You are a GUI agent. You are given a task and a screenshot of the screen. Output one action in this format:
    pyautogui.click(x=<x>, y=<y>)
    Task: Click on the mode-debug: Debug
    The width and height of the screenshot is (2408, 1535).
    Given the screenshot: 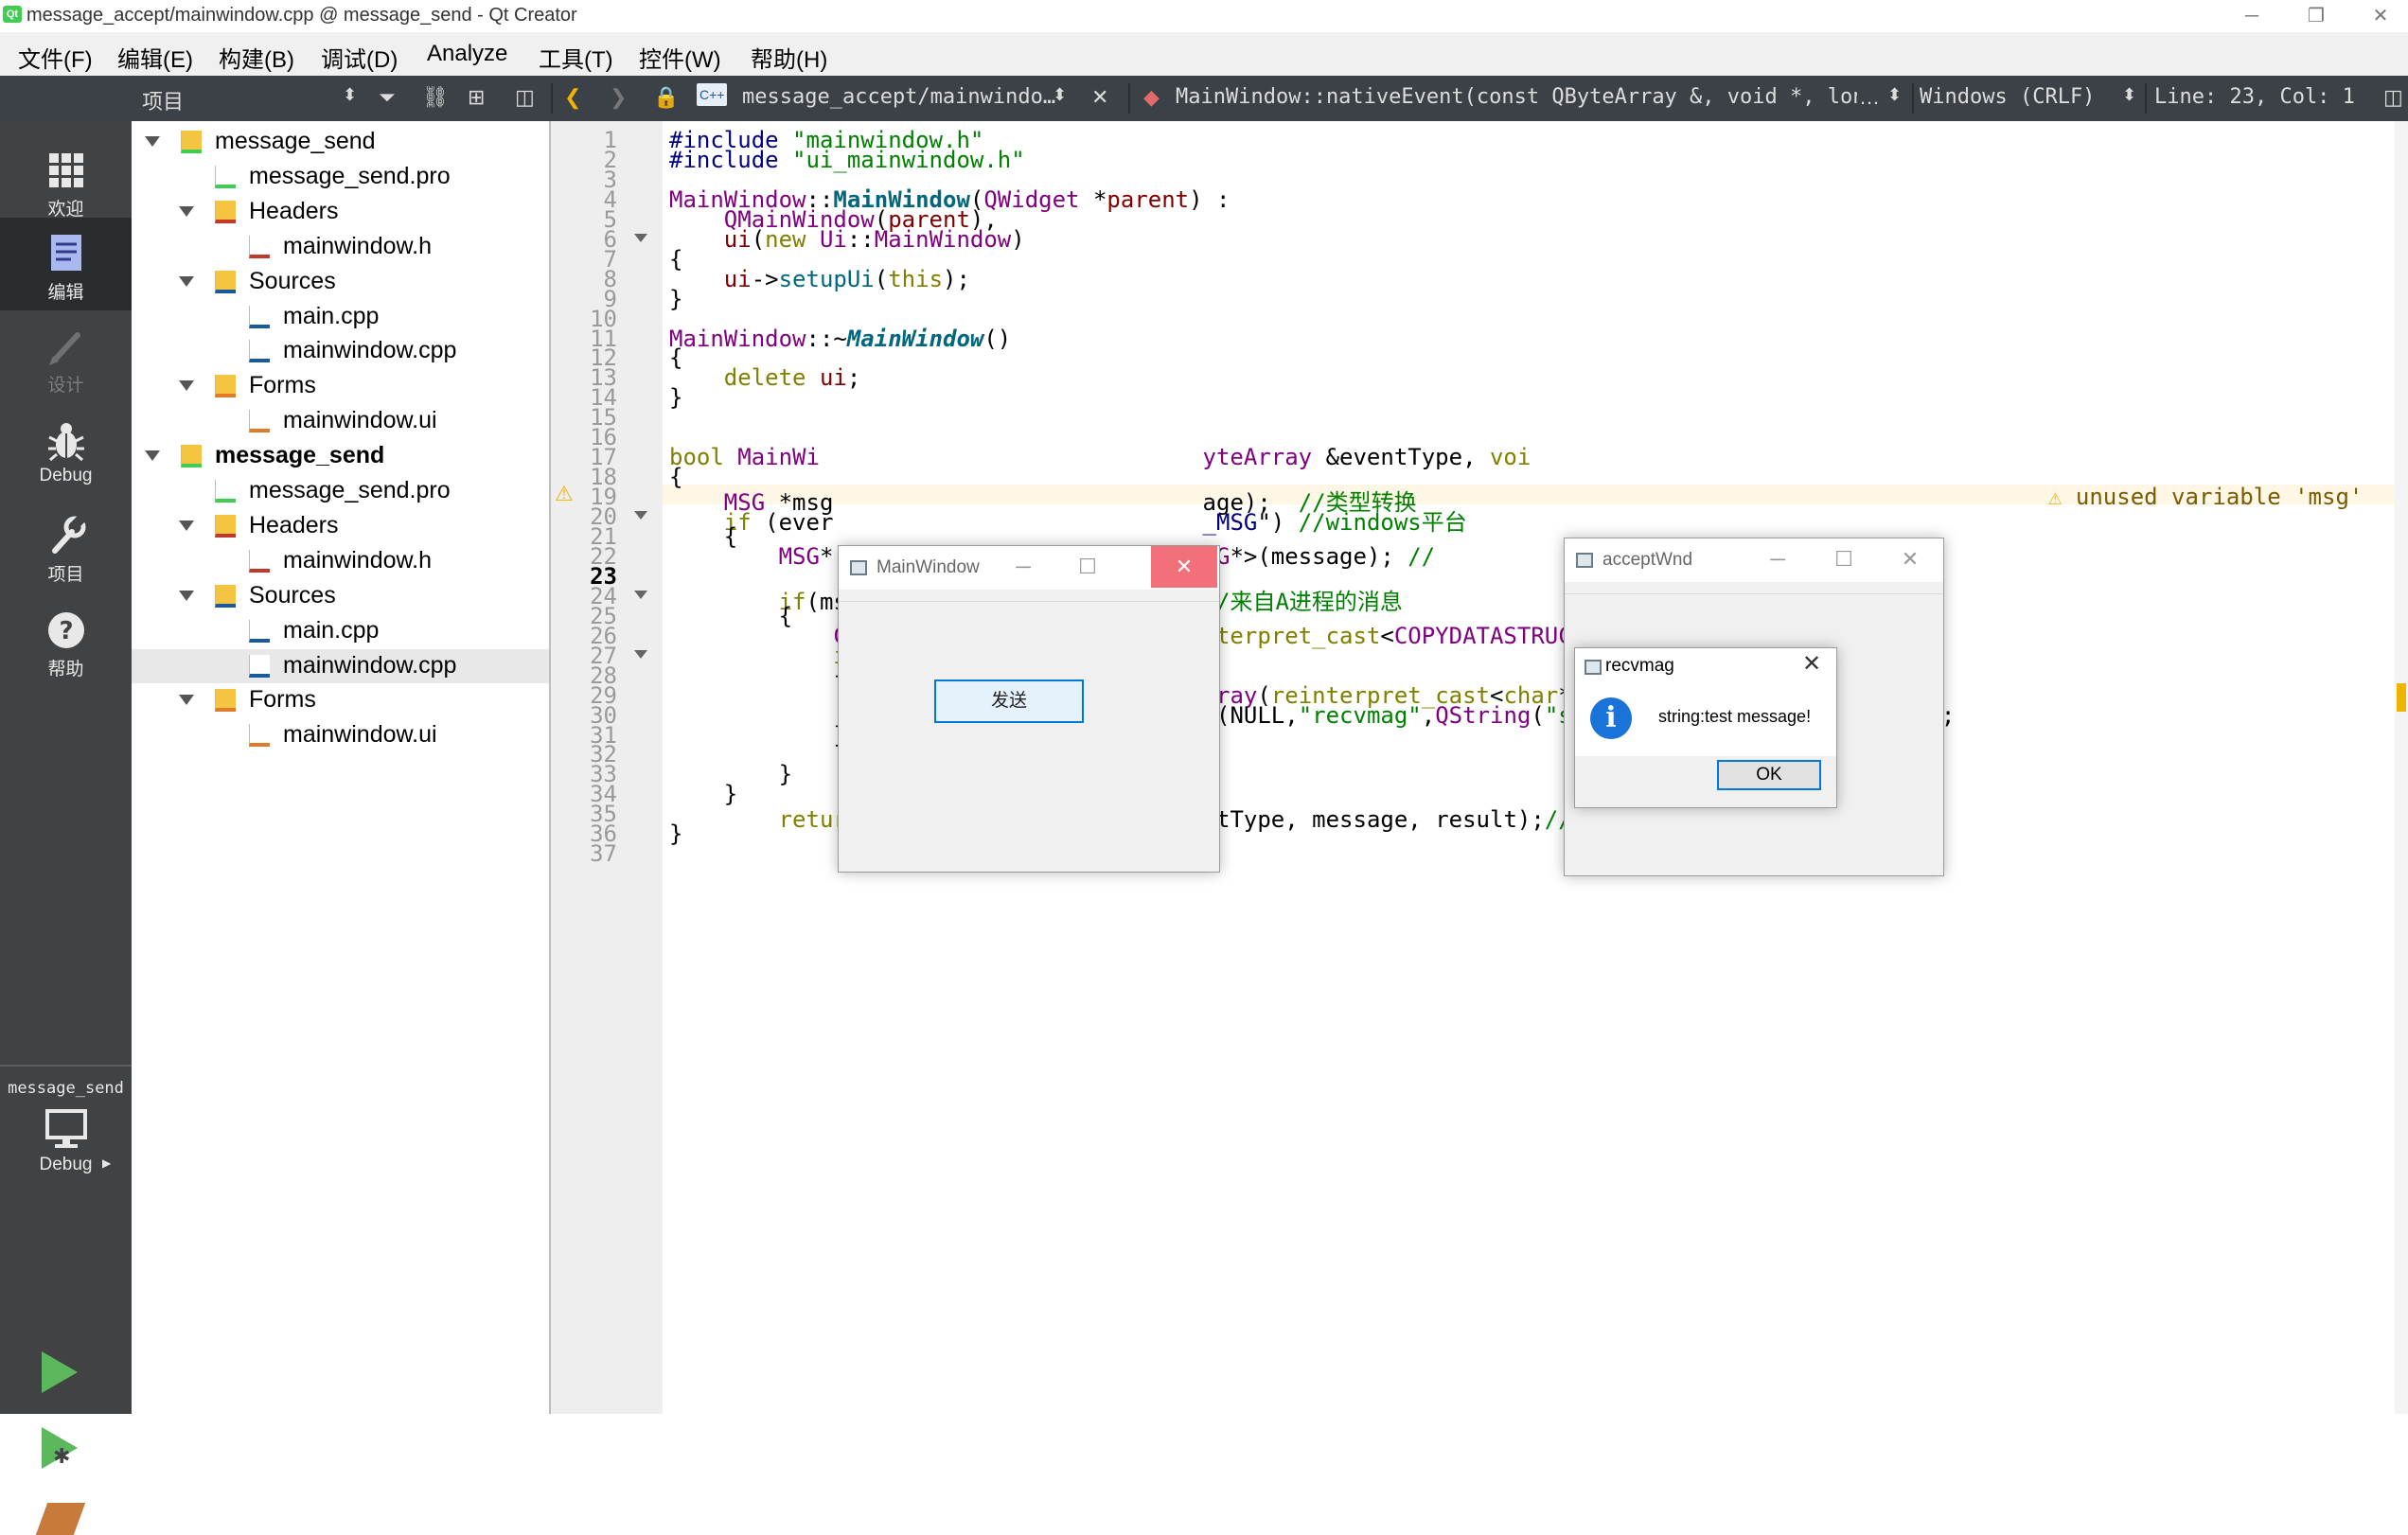 What is the action you would take?
    pyautogui.click(x=66, y=451)
    